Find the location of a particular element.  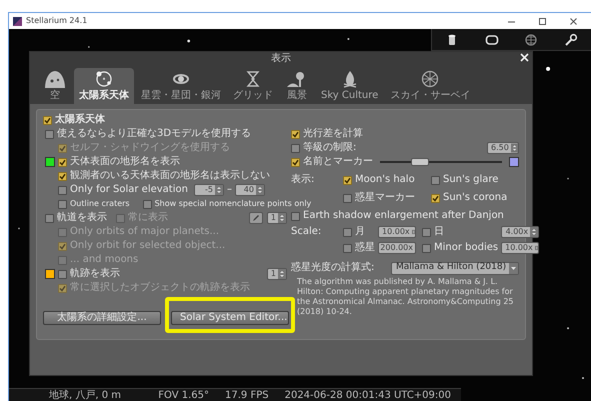

fov-text: FOV 1.65° is located at coordinates (184, 395).